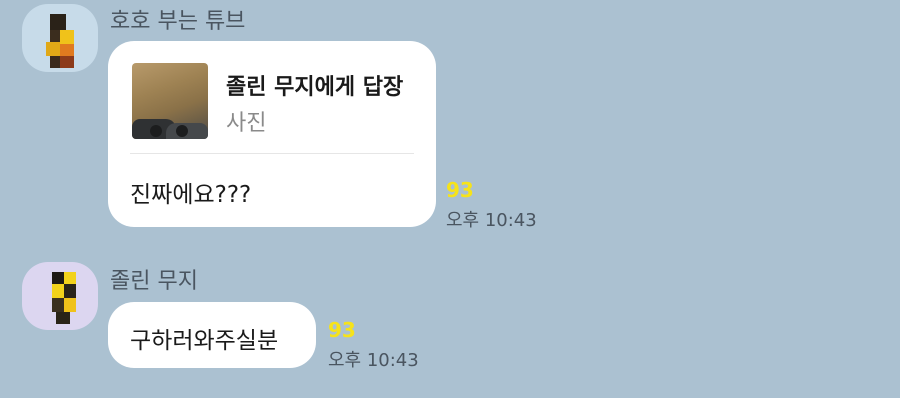 The height and width of the screenshot is (398, 900). What do you see at coordinates (178, 21) in the screenshot?
I see `sender-name: 호호 부는 튜브` at bounding box center [178, 21].